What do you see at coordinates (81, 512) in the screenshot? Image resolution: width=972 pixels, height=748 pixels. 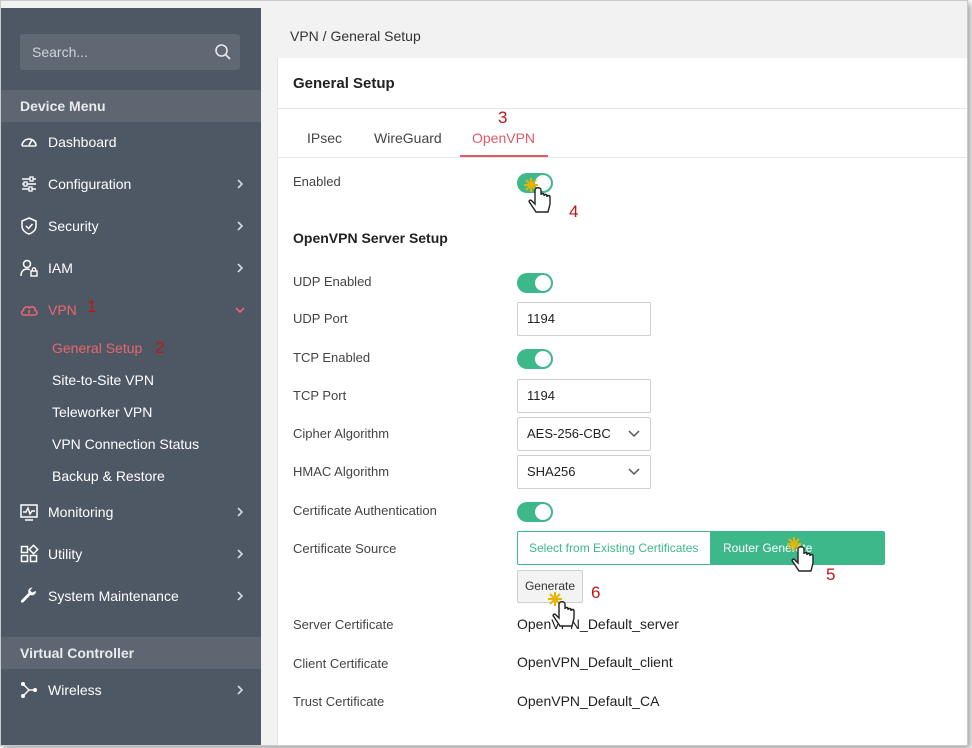 I see `sidebar-item-label: Monitoring` at bounding box center [81, 512].